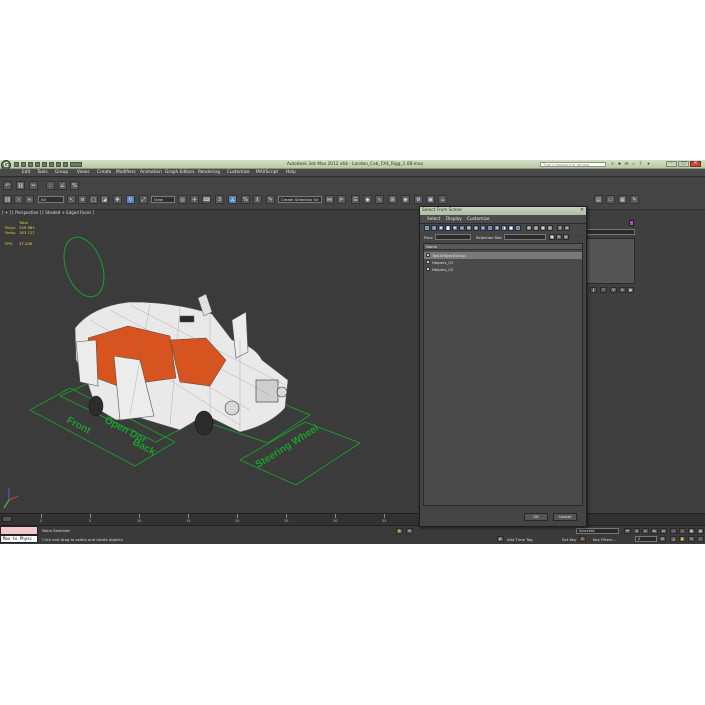 The width and height of the screenshot is (705, 705). Describe the element at coordinates (593, 290) in the screenshot. I see `pin-stack-icon: ‖` at that location.